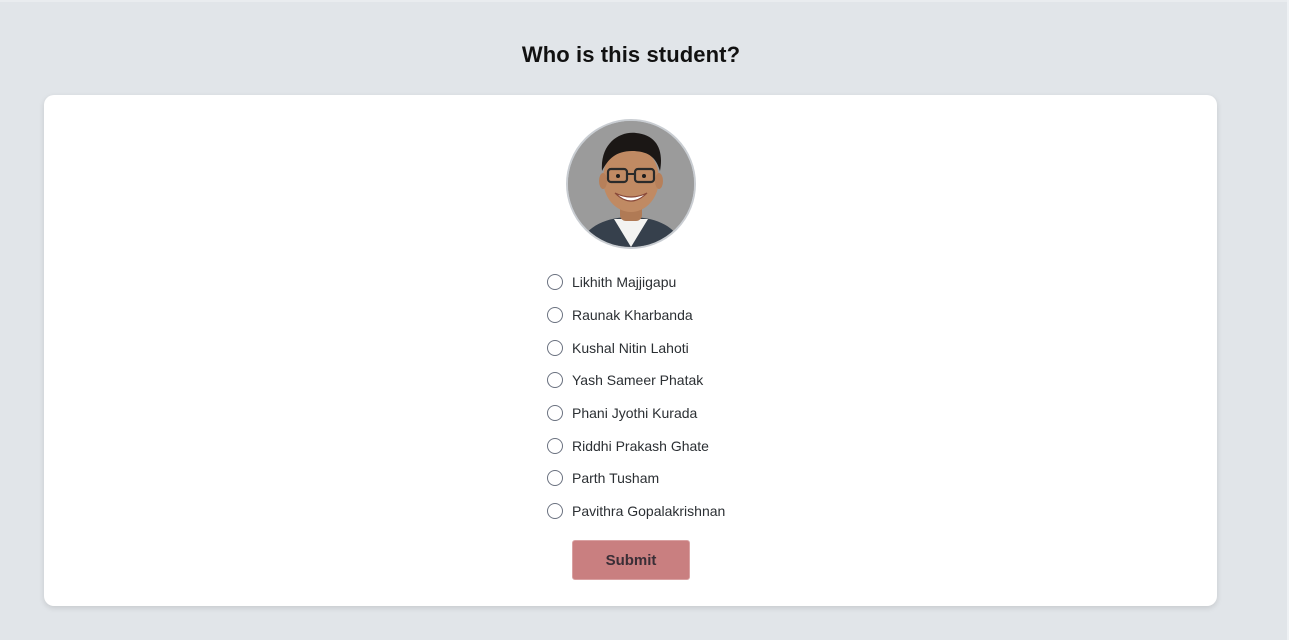  I want to click on option-label: Riddhi Prakash Ghate, so click(640, 445).